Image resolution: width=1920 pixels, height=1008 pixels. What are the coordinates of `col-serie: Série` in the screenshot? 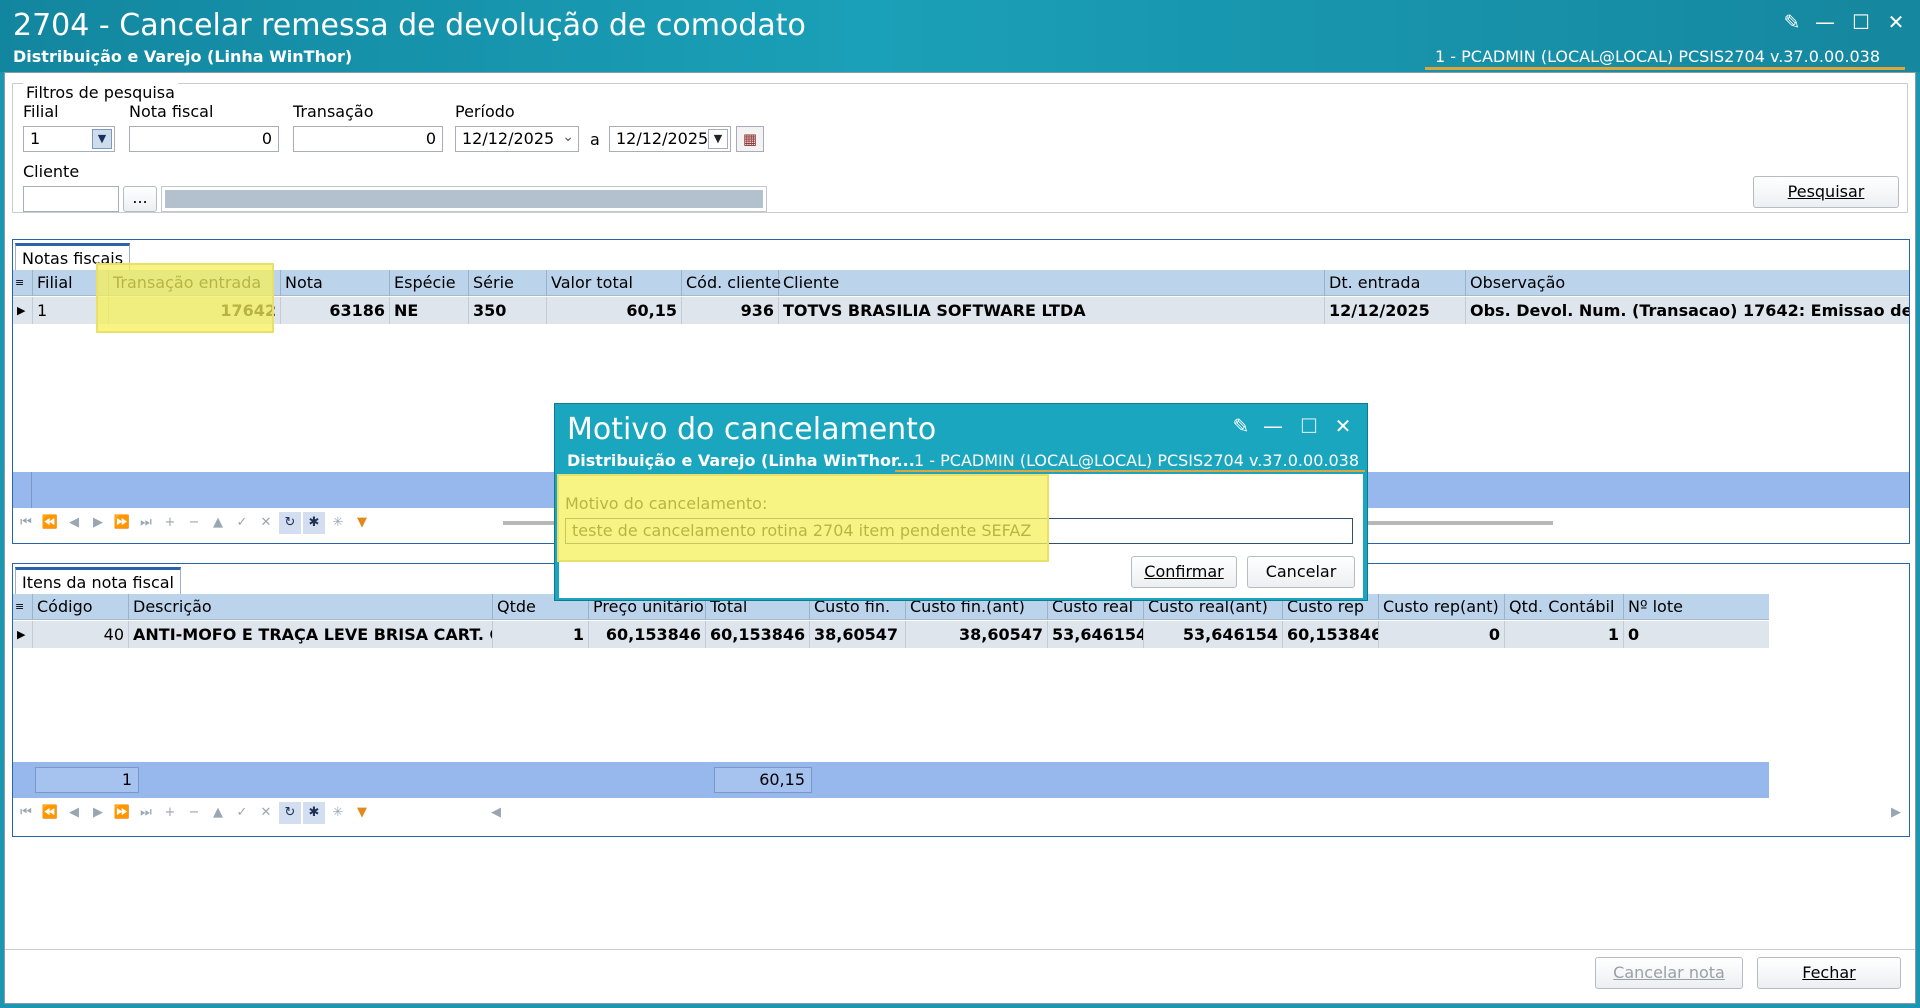 It's located at (508, 283).